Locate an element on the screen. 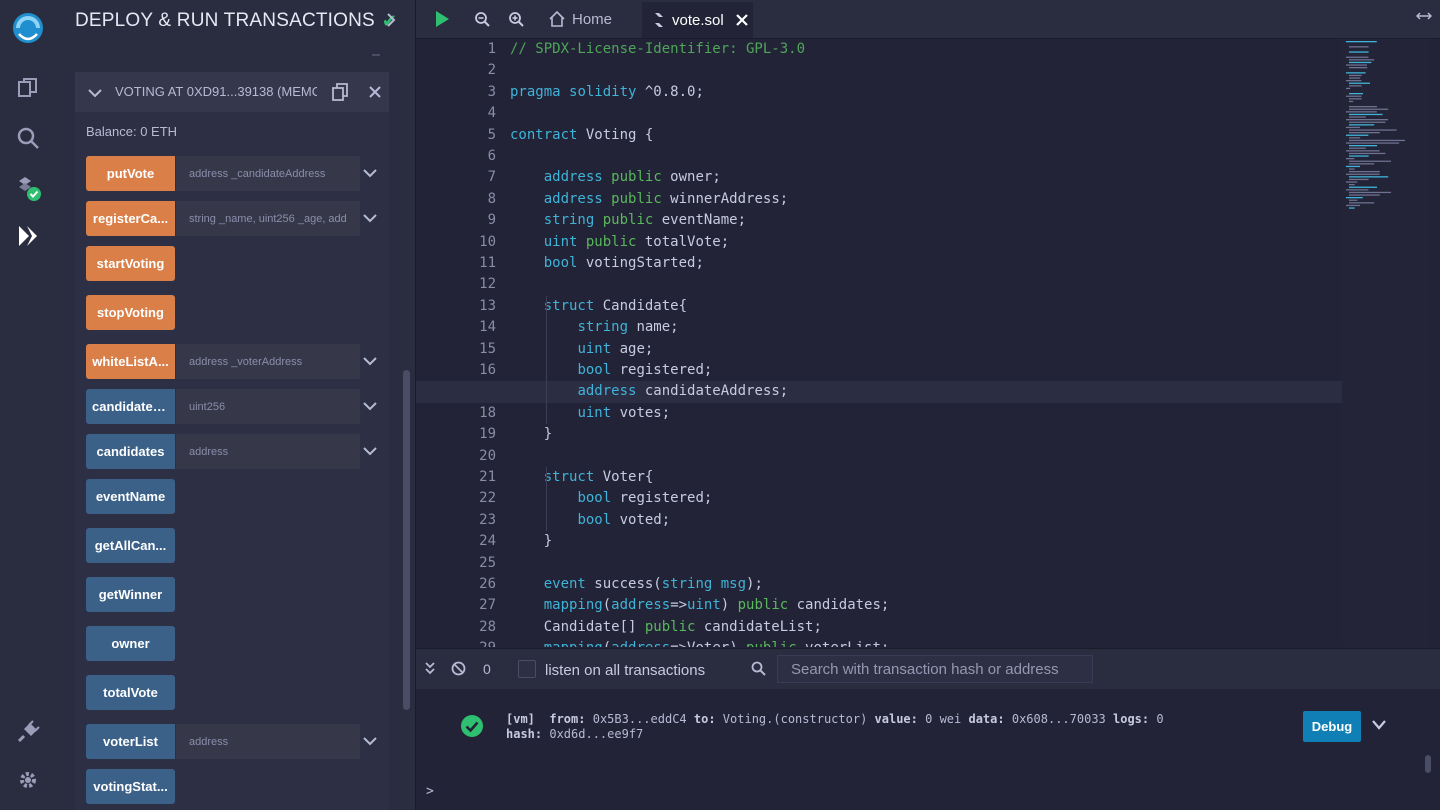 Image resolution: width=1440 pixels, height=810 pixels. instance-title: VOTING AT 0XD91...39138 (MEMORY) is located at coordinates (216, 91).